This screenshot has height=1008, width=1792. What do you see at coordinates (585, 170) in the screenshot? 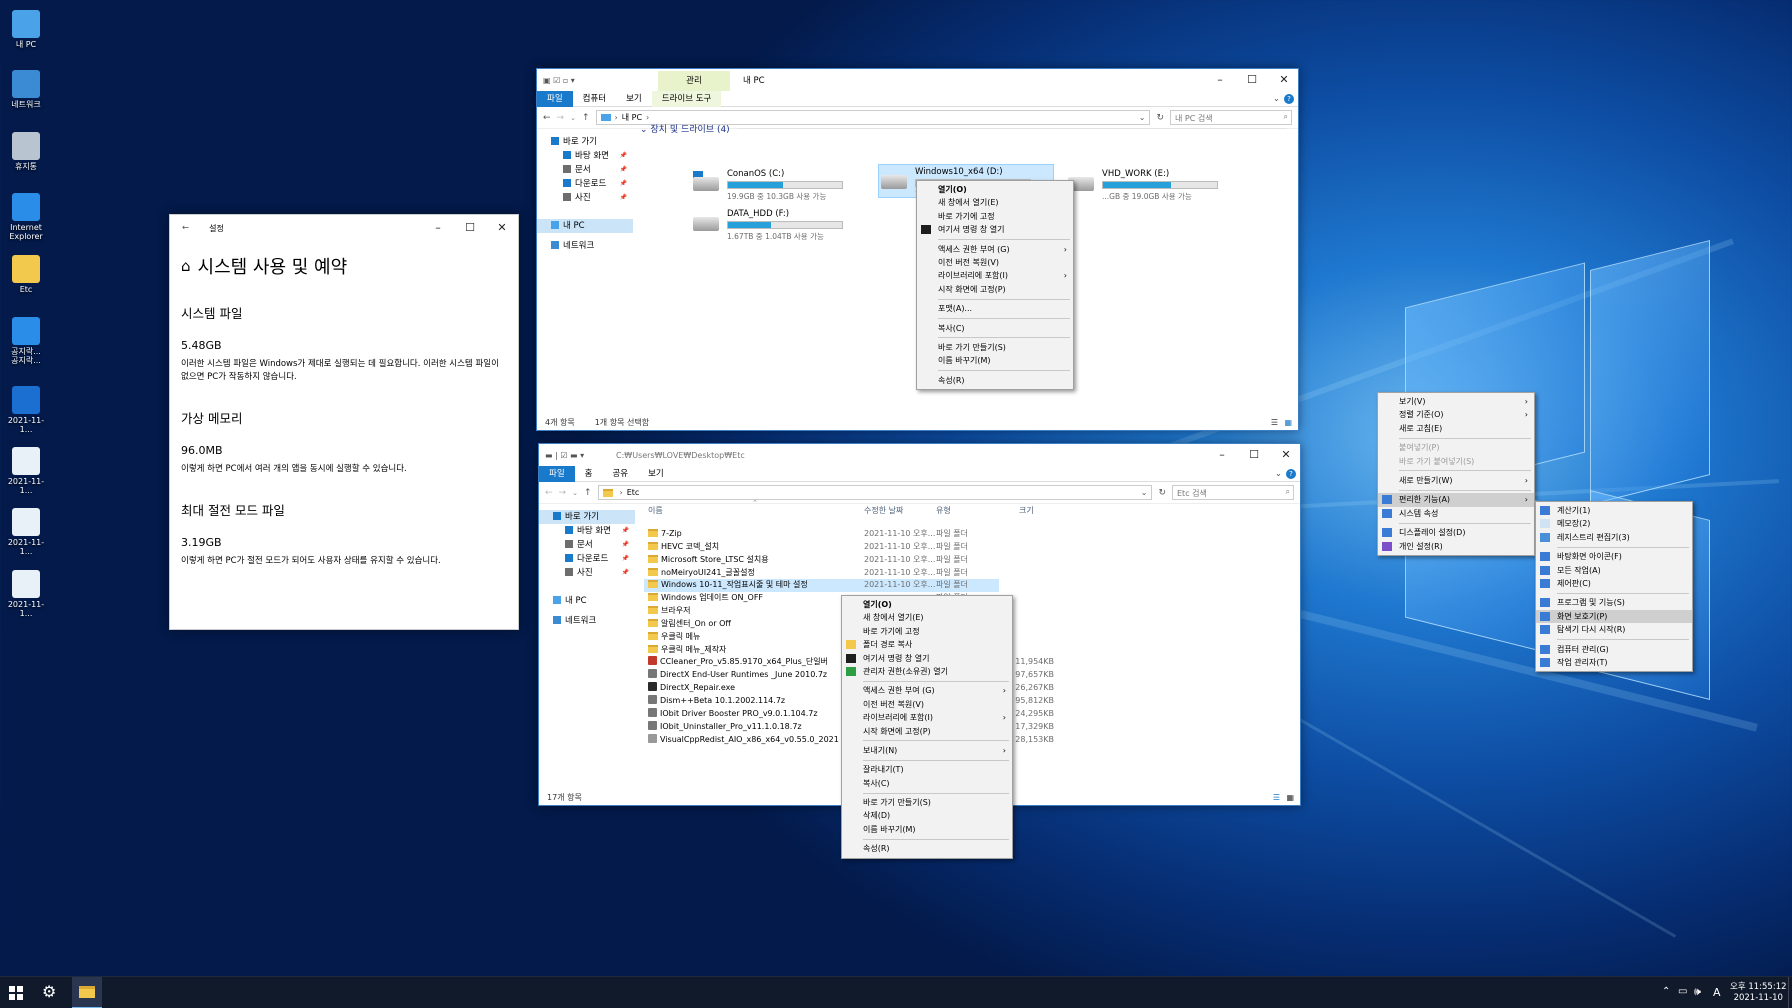
I see `nav-item: 문서 📌` at bounding box center [585, 170].